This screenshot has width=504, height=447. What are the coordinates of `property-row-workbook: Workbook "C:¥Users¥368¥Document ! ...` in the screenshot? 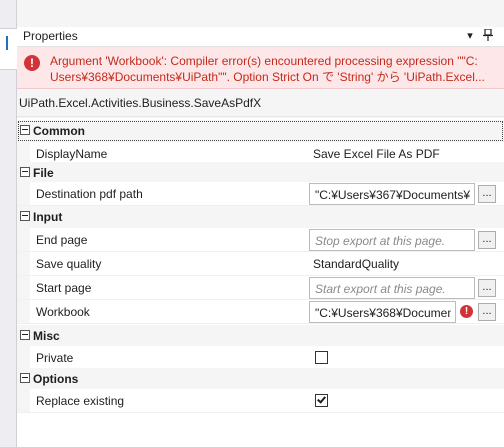 It's located at (260, 312).